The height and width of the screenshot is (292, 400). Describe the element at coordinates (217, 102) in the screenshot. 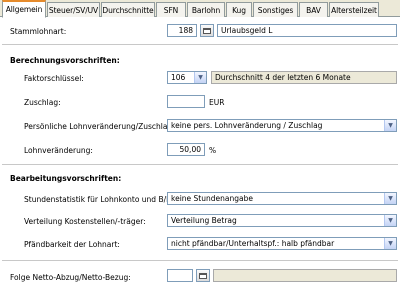

I see `zuschlag-unit: EUR` at that location.